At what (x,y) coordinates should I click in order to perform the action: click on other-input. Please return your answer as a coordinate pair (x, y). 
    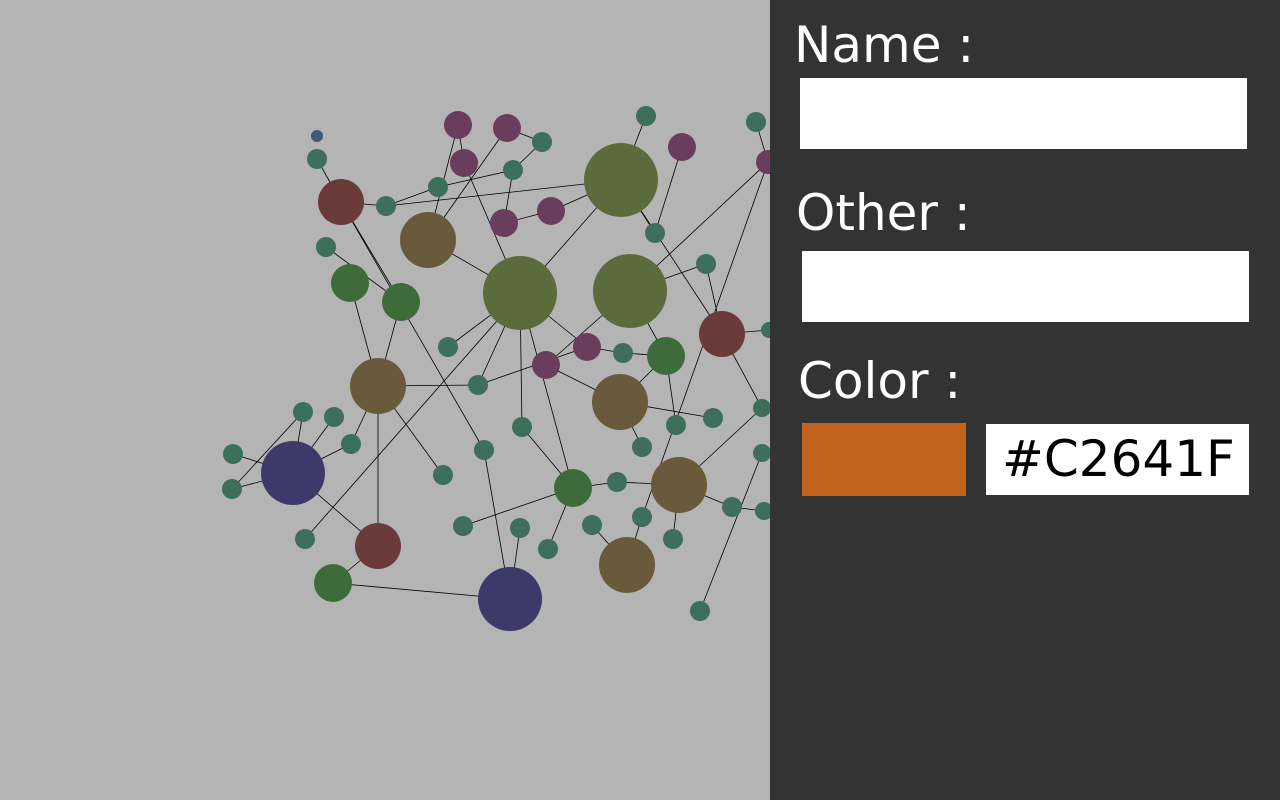
    Looking at the image, I should click on (1025, 286).